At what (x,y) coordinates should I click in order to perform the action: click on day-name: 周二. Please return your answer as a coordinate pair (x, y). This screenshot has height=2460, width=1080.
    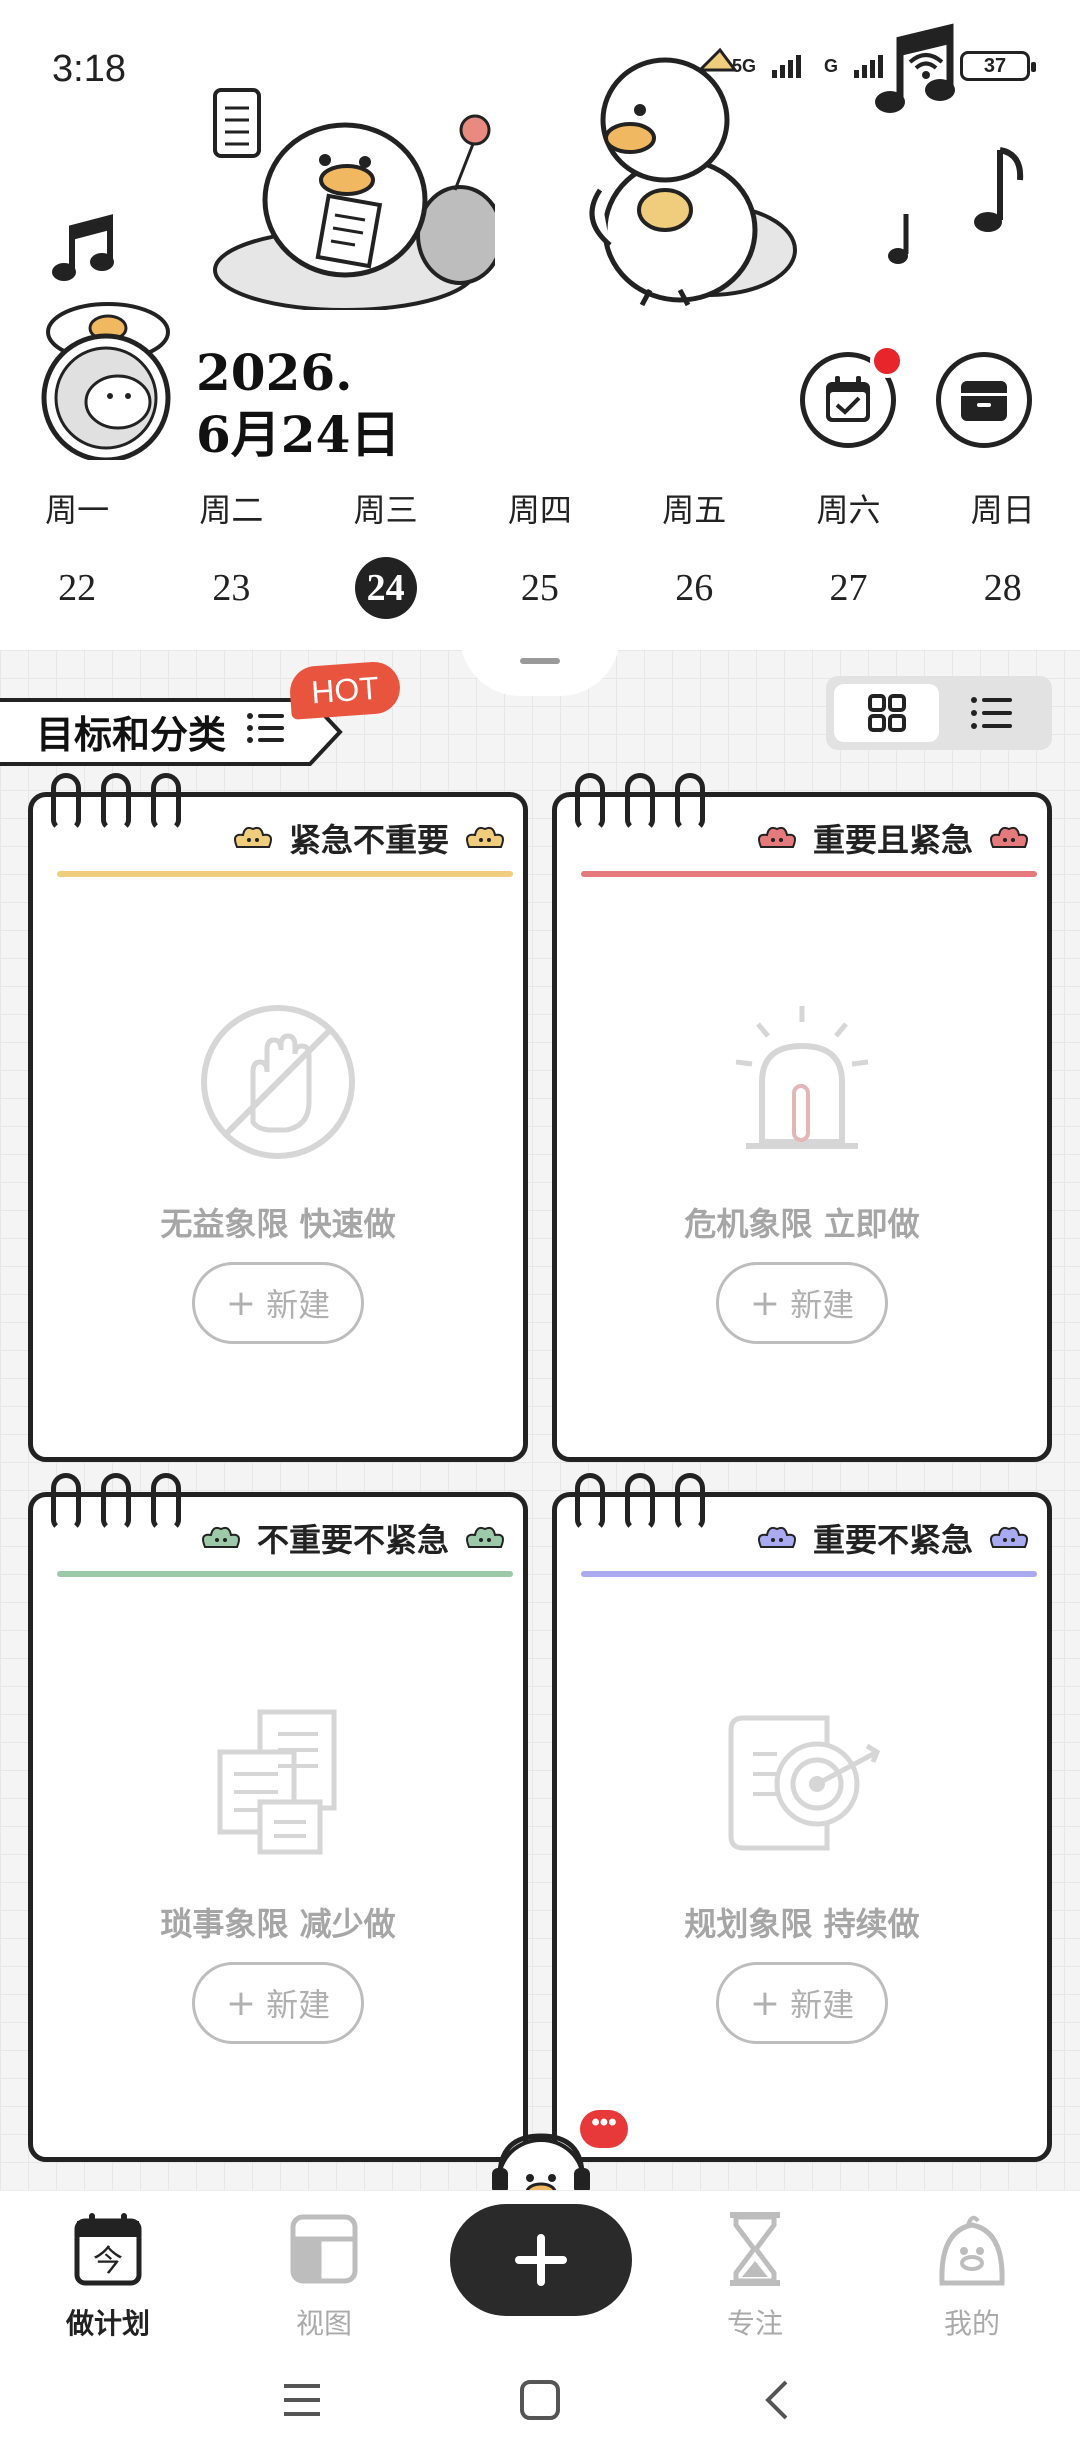
    Looking at the image, I should click on (231, 510).